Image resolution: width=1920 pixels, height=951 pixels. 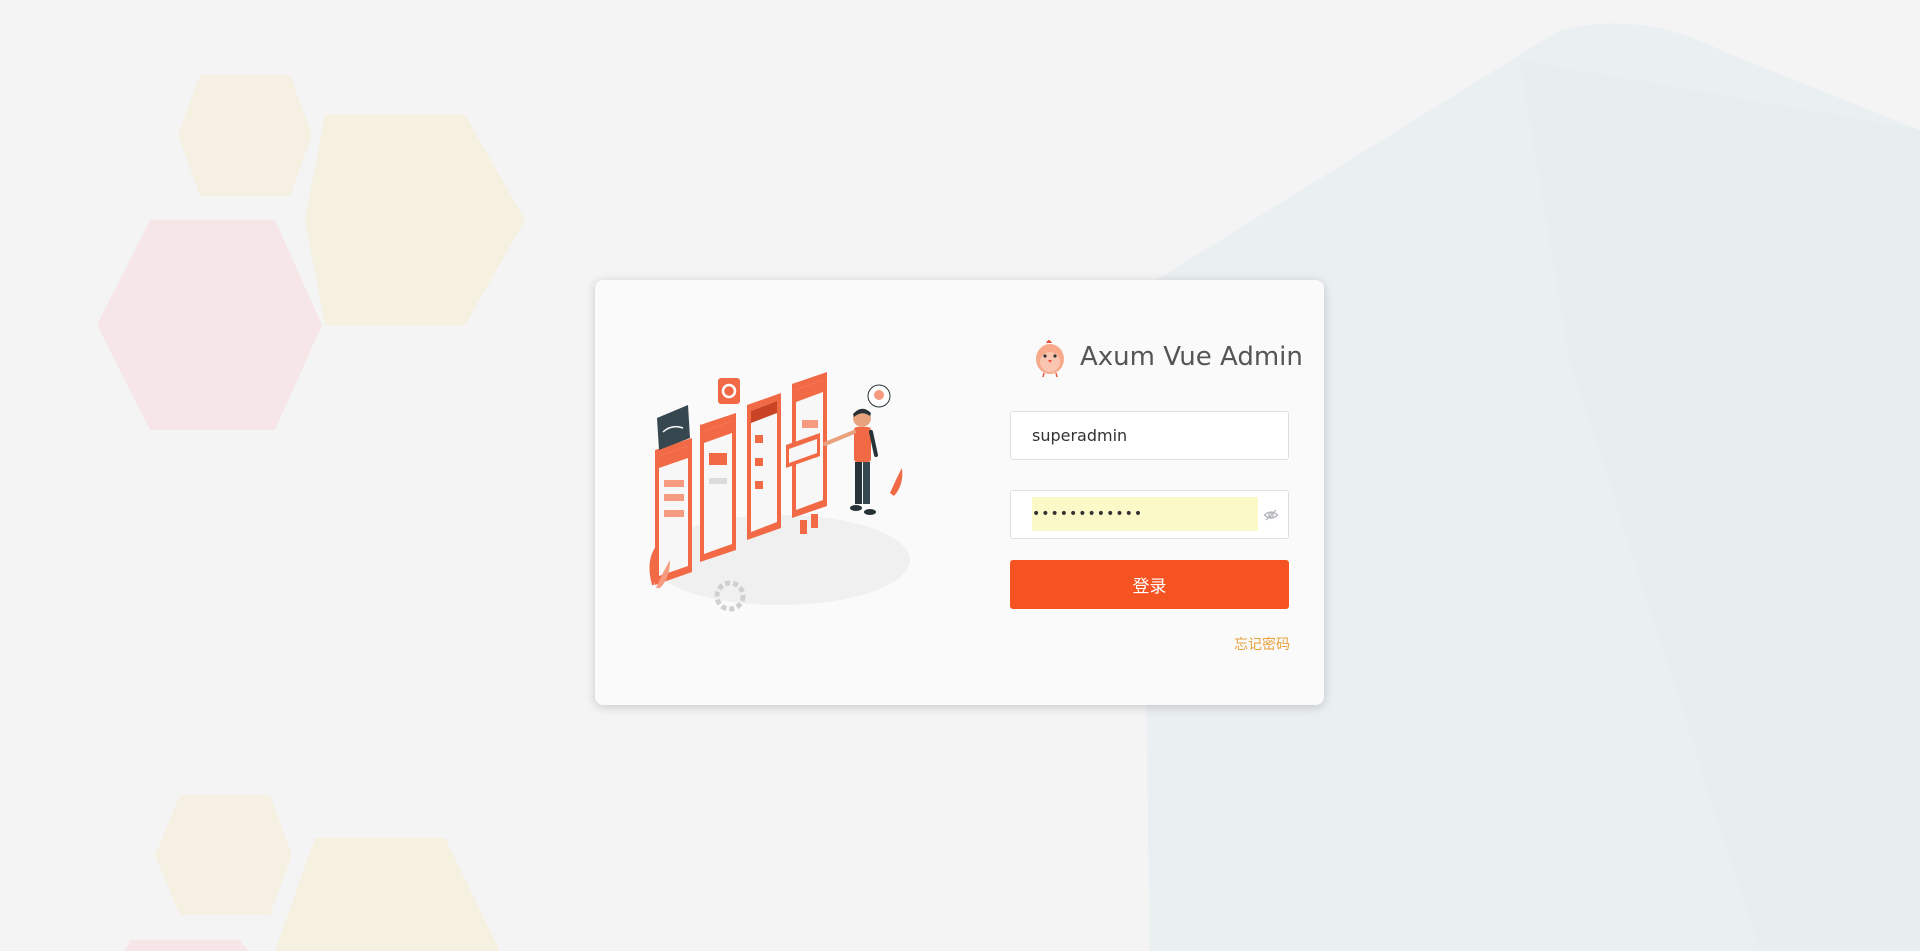 I want to click on forgot-password-link: 忘记密码, so click(x=1262, y=644).